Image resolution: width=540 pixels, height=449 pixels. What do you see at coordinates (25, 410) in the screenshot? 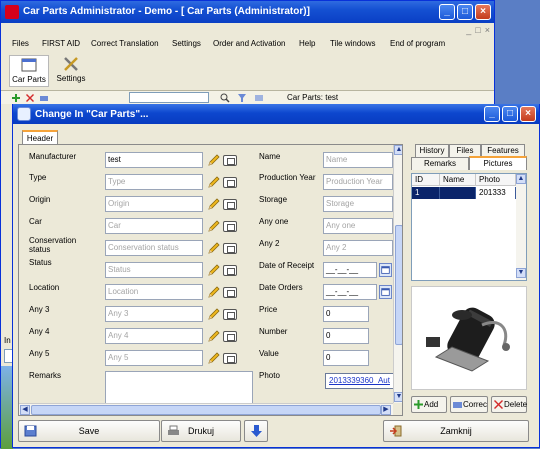
I see `scroll-left-icon: ◀` at bounding box center [25, 410].